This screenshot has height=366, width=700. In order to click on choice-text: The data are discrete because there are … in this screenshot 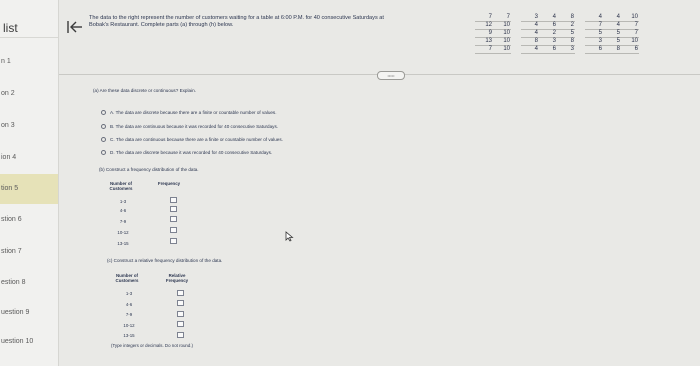, I will do `click(196, 112)`.